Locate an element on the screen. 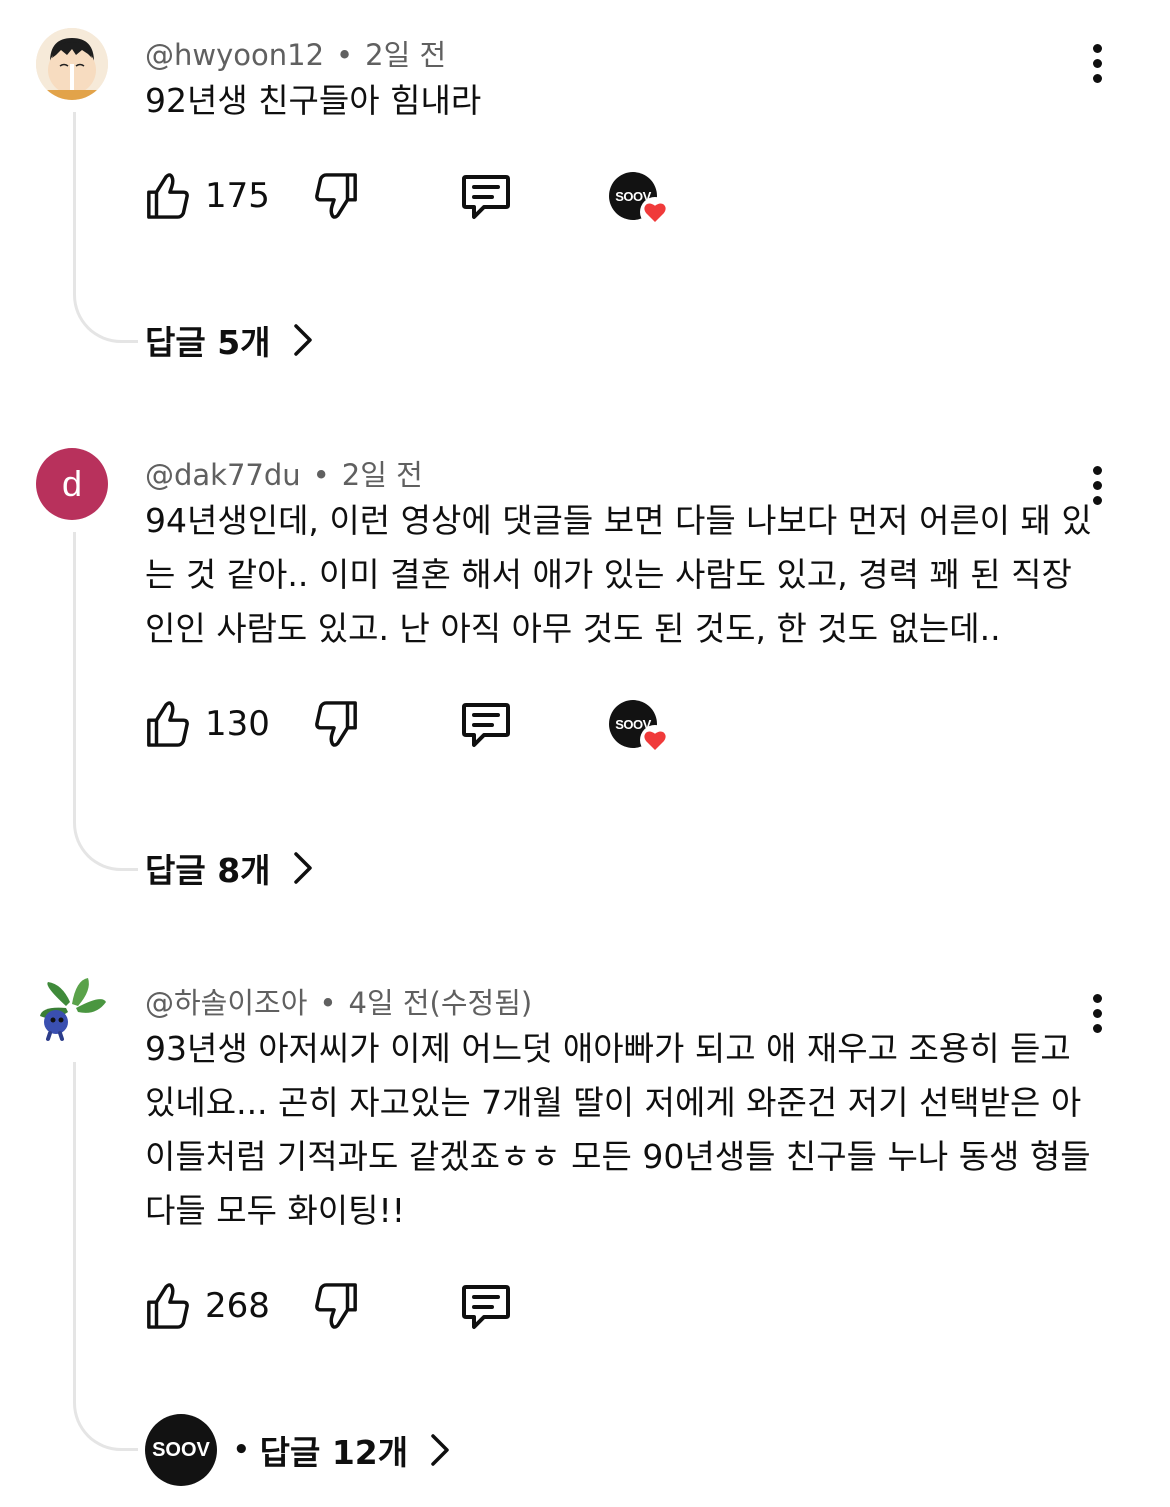  username: @hwyoon12 is located at coordinates (234, 55).